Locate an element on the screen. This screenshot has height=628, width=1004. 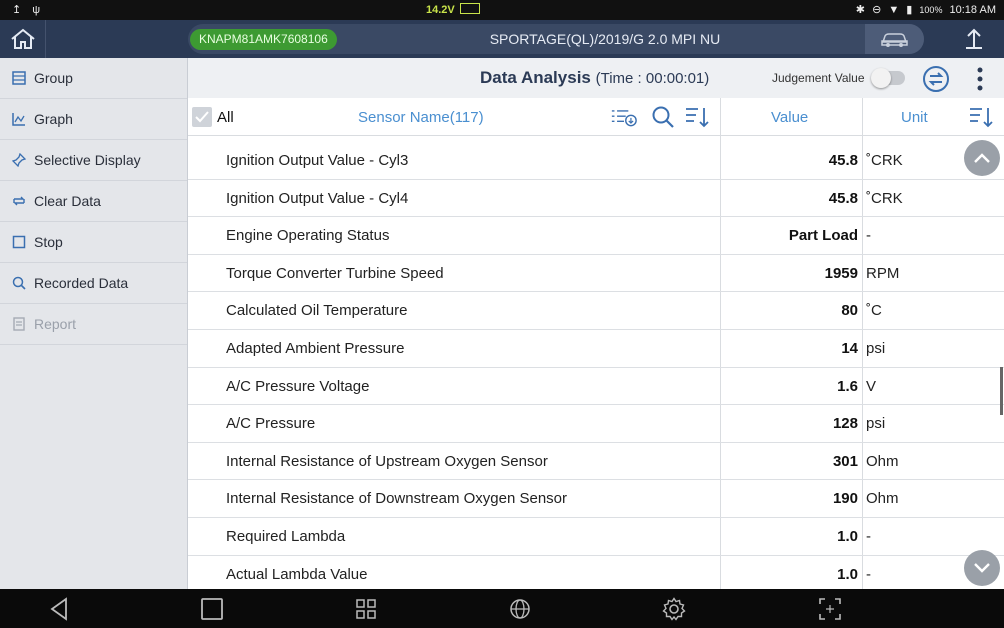
chevron-up-icon is located at coordinates (982, 158).